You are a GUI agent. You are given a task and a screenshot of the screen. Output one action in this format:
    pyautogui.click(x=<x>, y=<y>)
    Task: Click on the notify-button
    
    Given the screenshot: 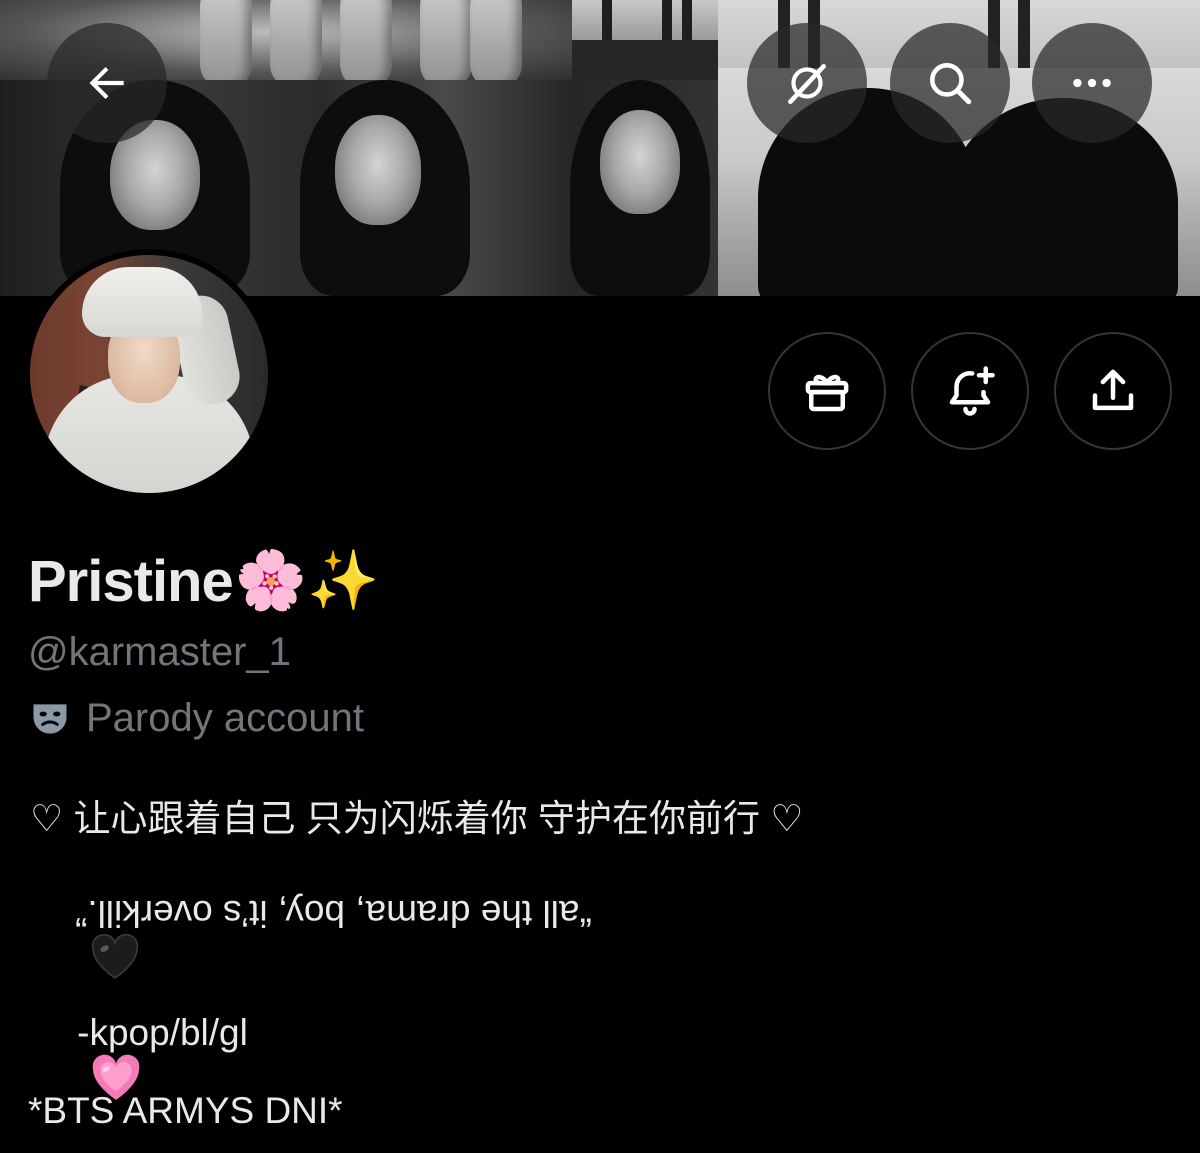 What is the action you would take?
    pyautogui.click(x=970, y=391)
    